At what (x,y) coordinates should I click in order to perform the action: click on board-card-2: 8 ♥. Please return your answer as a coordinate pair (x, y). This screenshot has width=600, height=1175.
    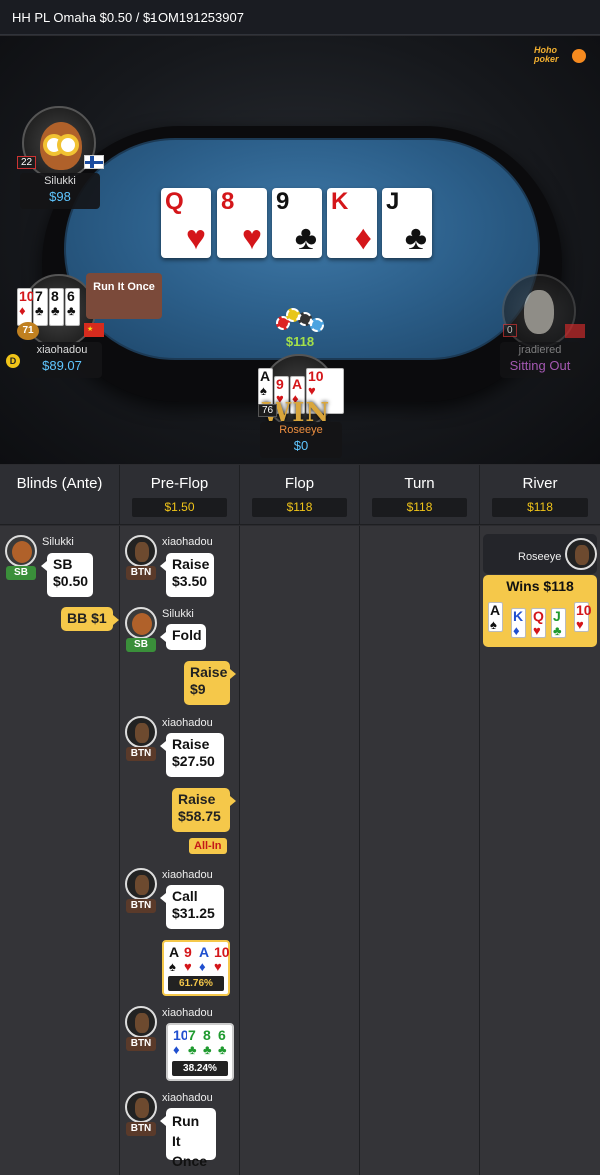
    Looking at the image, I should click on (242, 223).